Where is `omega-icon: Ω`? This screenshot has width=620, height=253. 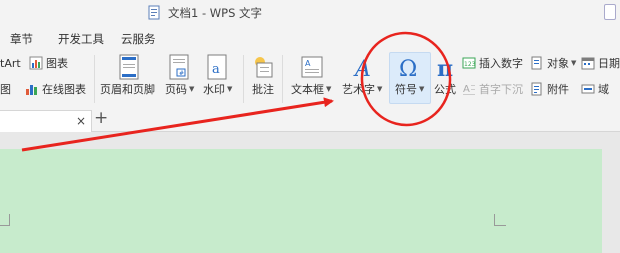
omega-icon: Ω is located at coordinates (408, 69).